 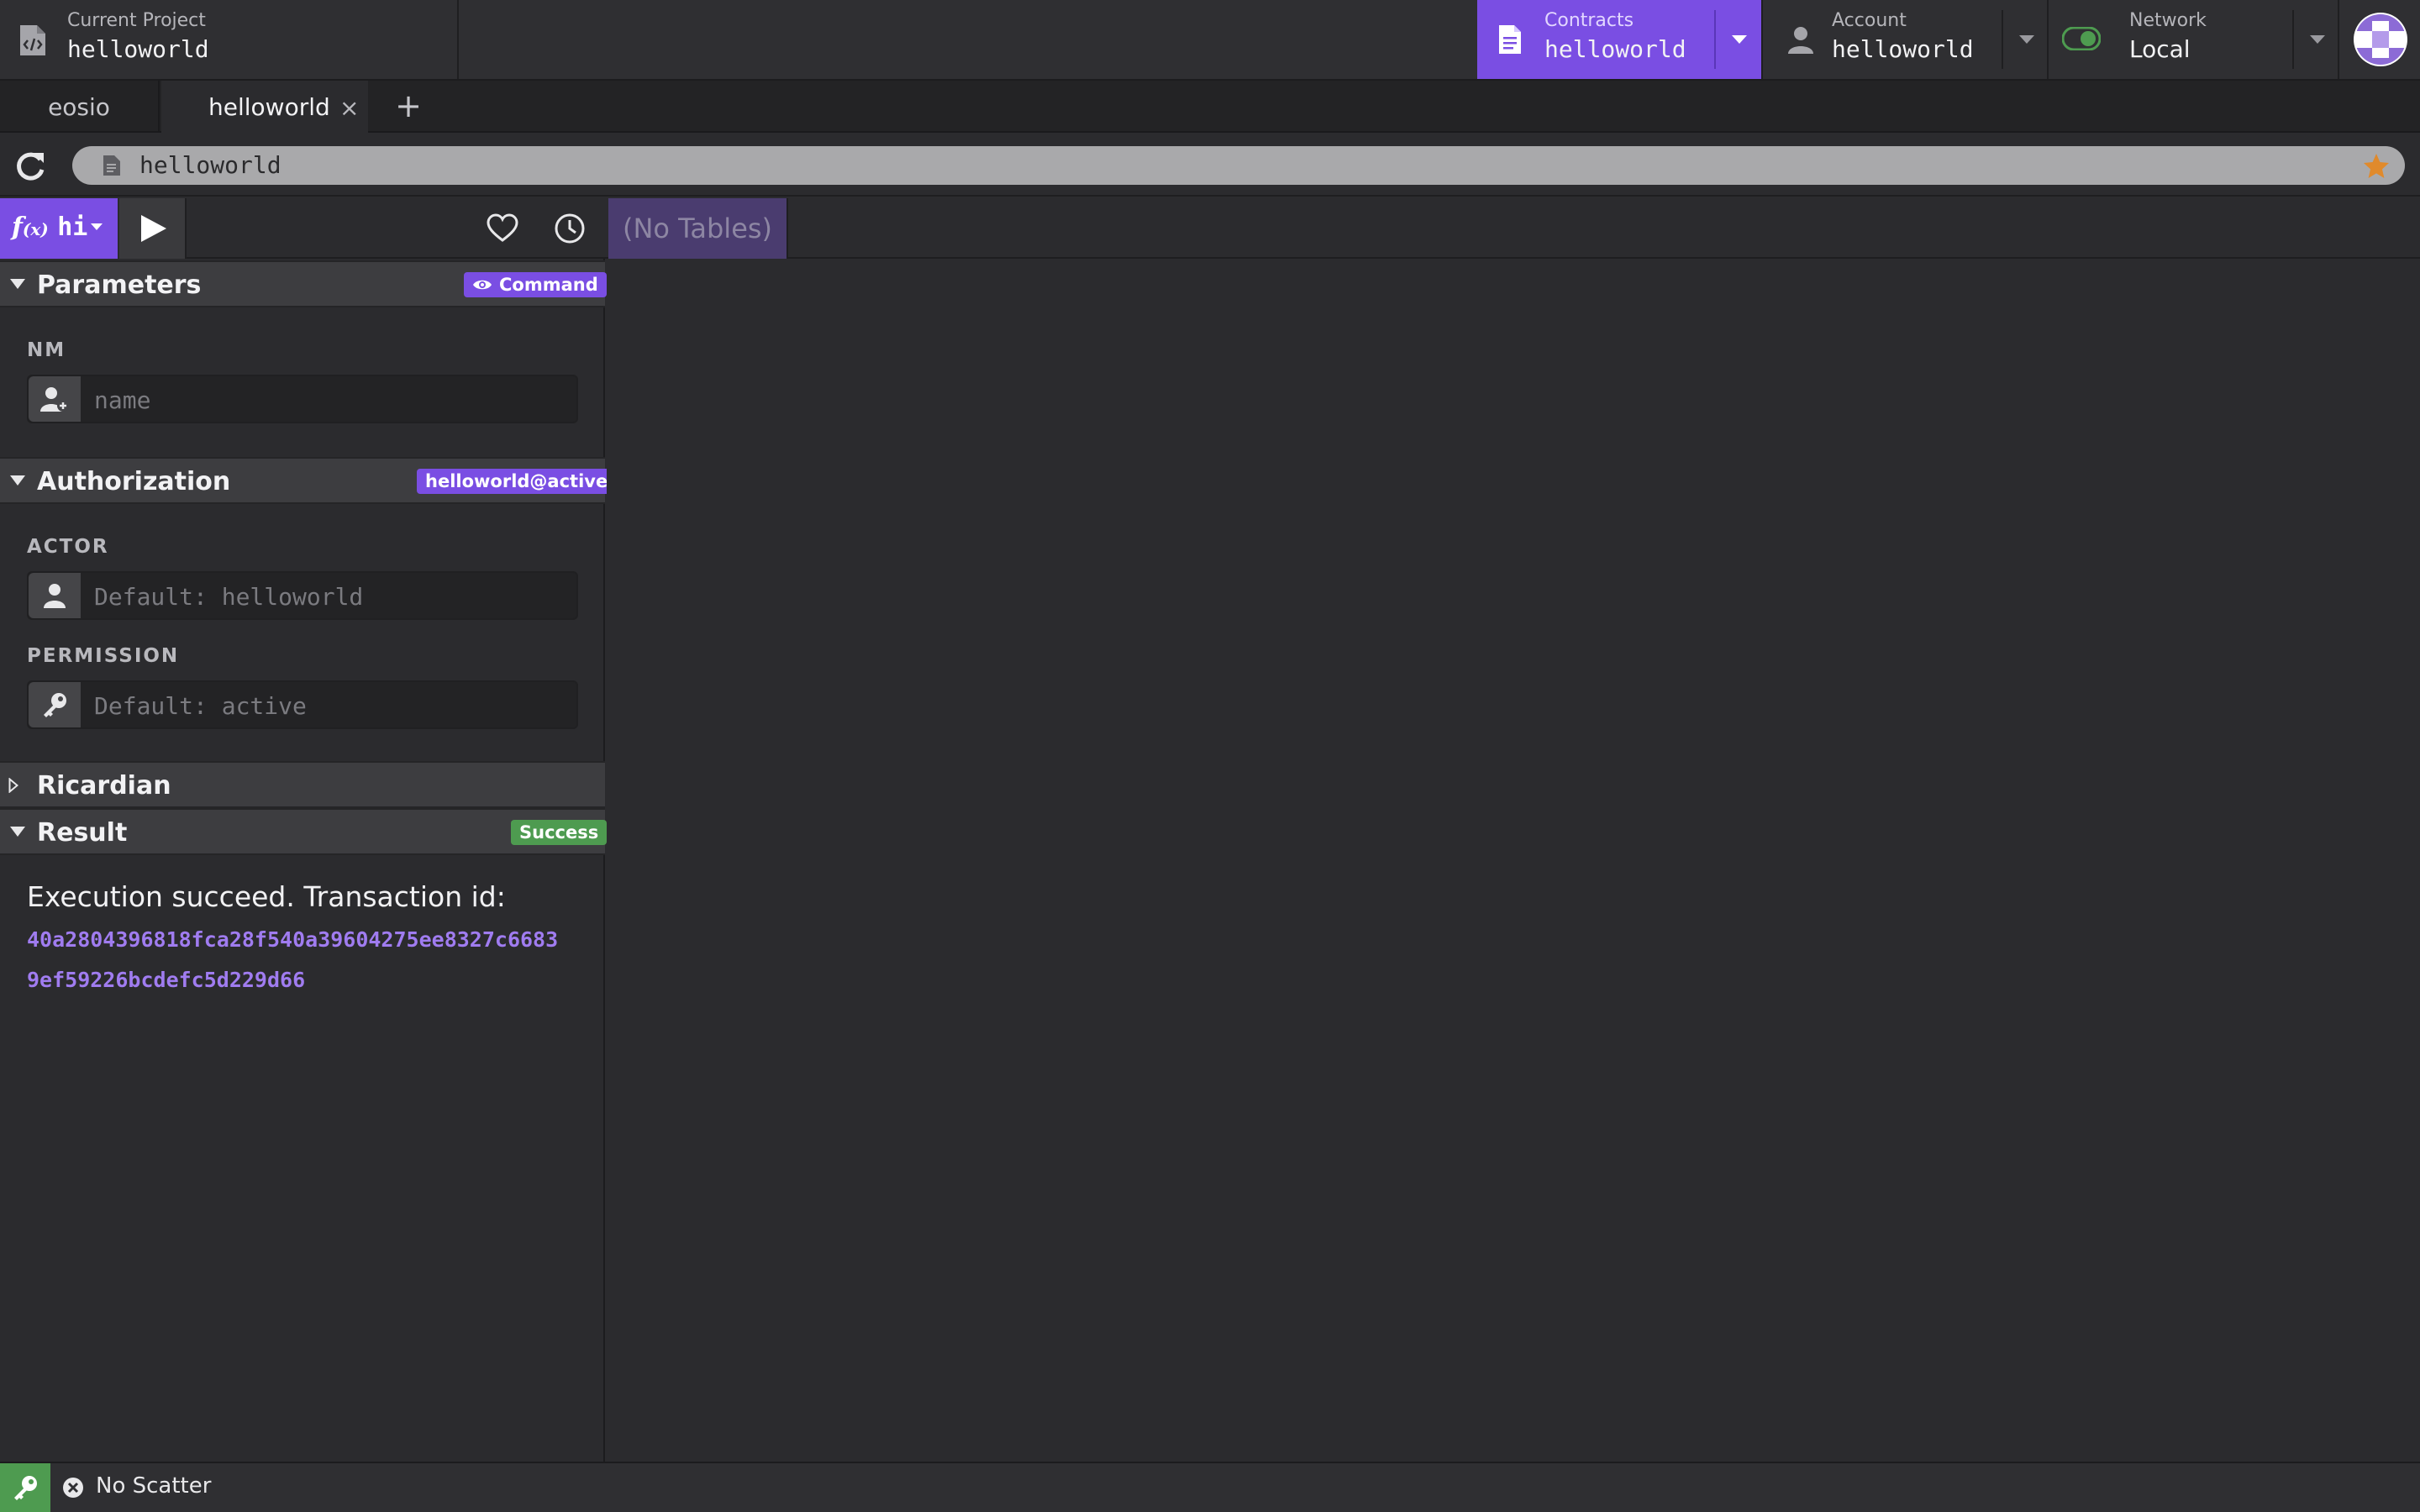 I want to click on result-message: Execution succeed. Transaction id:, so click(x=266, y=896).